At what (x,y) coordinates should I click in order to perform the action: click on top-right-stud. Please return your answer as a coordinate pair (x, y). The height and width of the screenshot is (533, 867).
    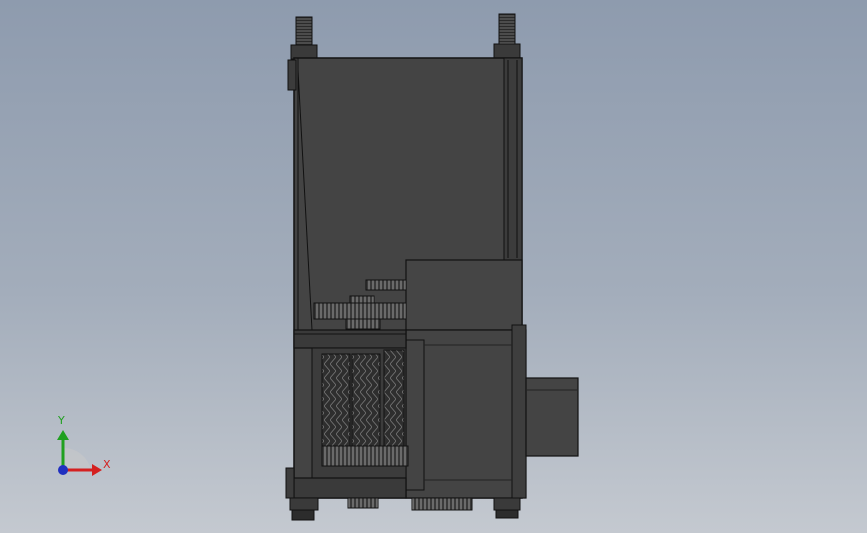
    Looking at the image, I should click on (507, 36).